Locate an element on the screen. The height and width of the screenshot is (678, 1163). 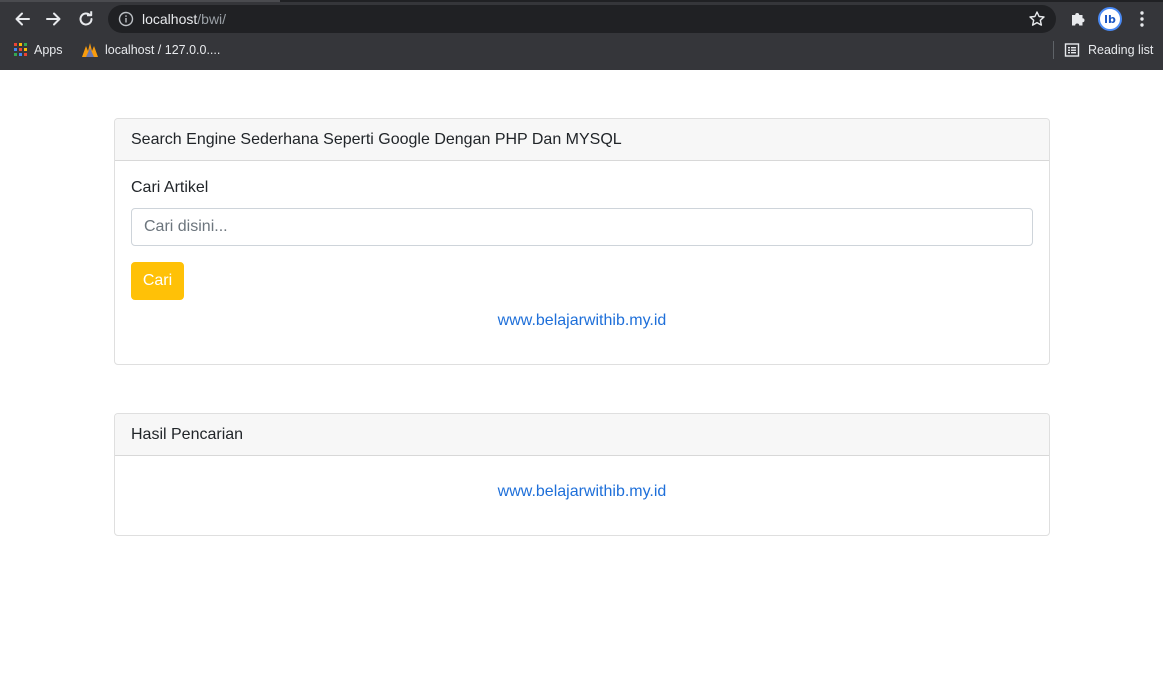
search-label: Cari Artikel is located at coordinates (170, 187).